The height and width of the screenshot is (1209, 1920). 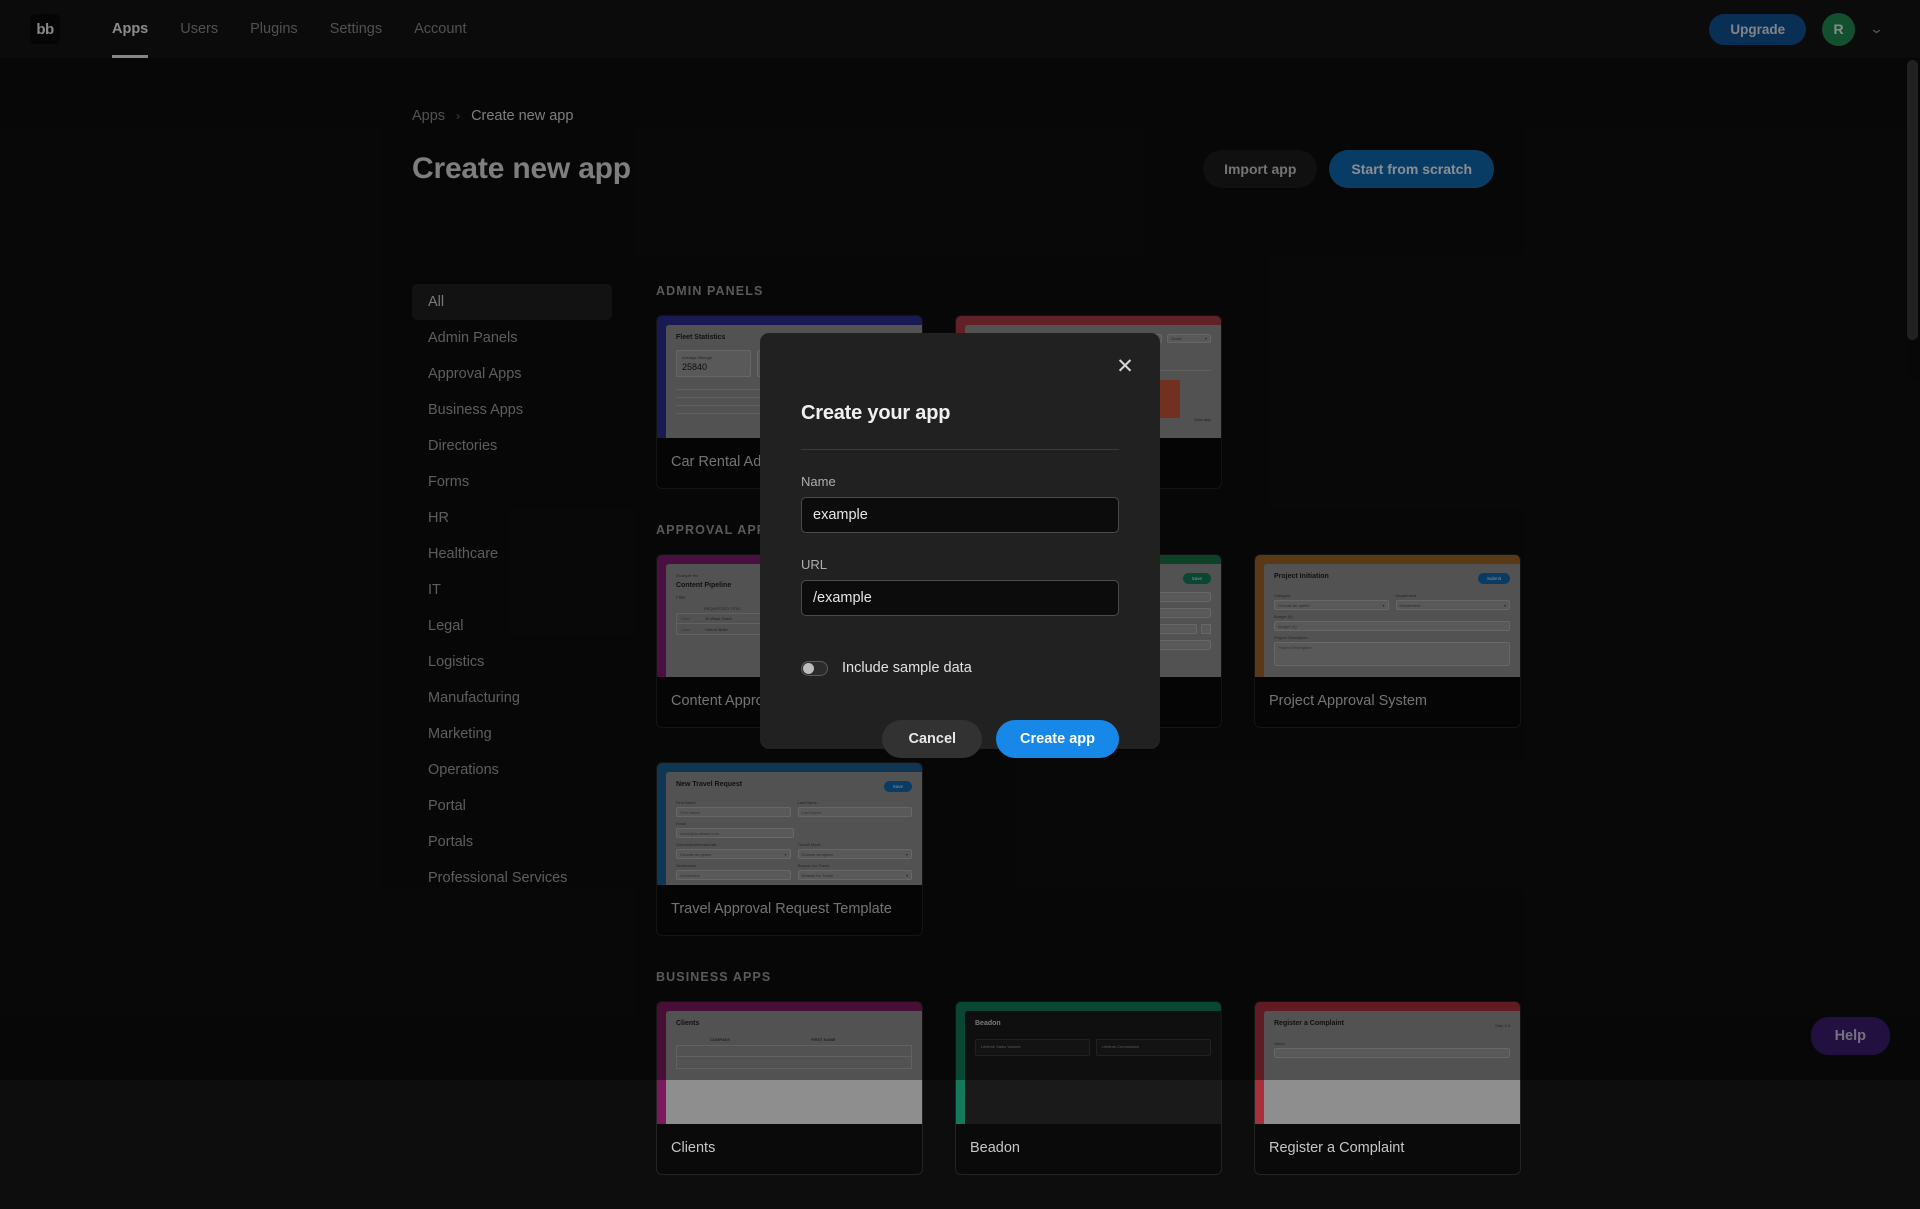 I want to click on modal-divider, so click(x=960, y=449).